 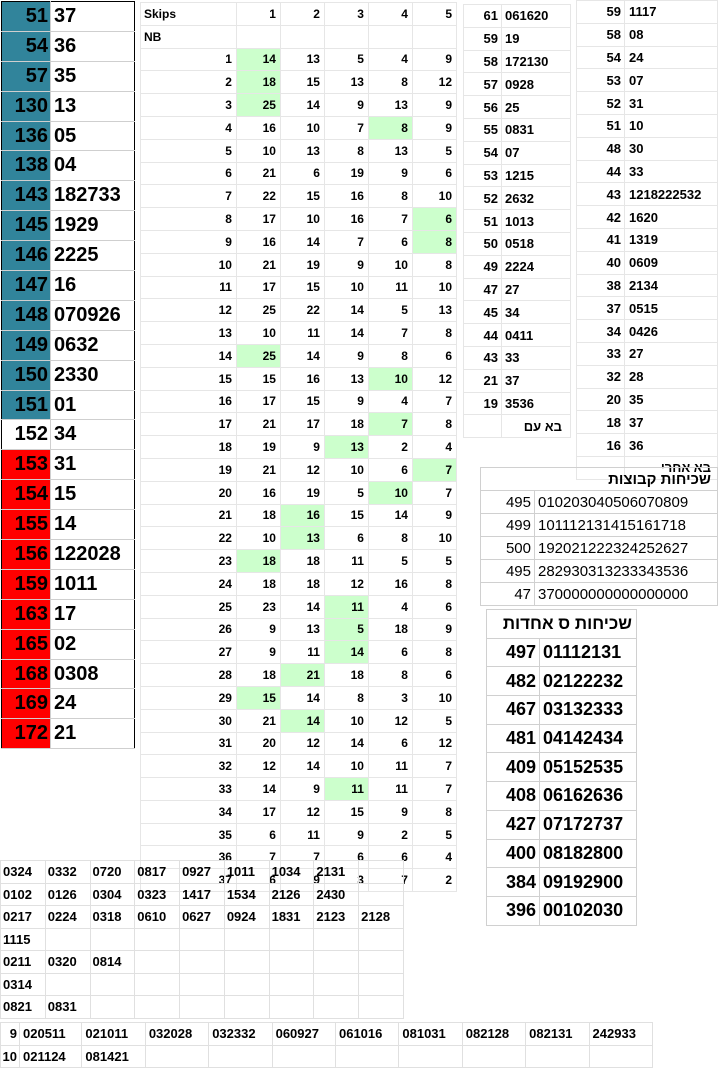 What do you see at coordinates (299, 150) in the screenshot?
I see `skips-row: 5 10 13 8 13 5` at bounding box center [299, 150].